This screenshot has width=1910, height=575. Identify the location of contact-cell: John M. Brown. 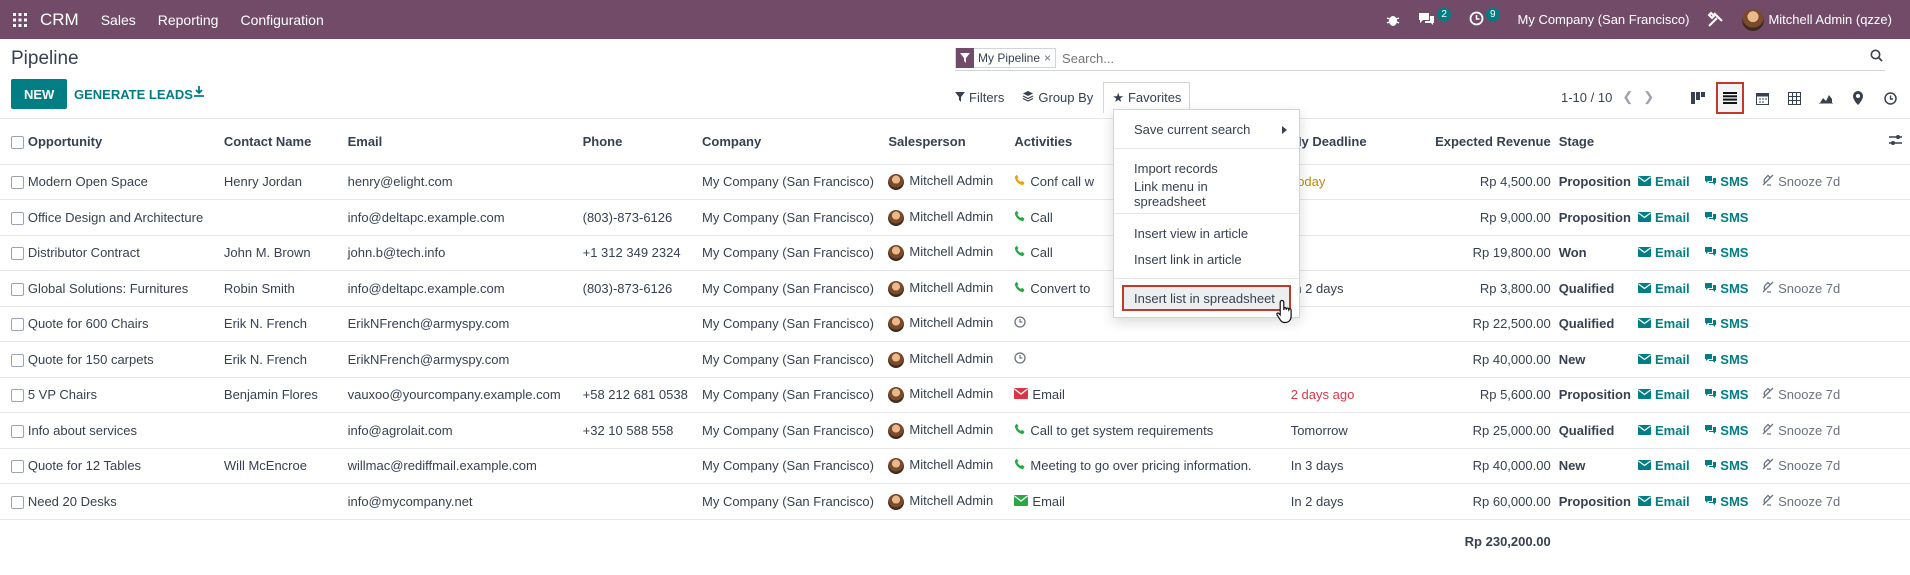
(285, 253).